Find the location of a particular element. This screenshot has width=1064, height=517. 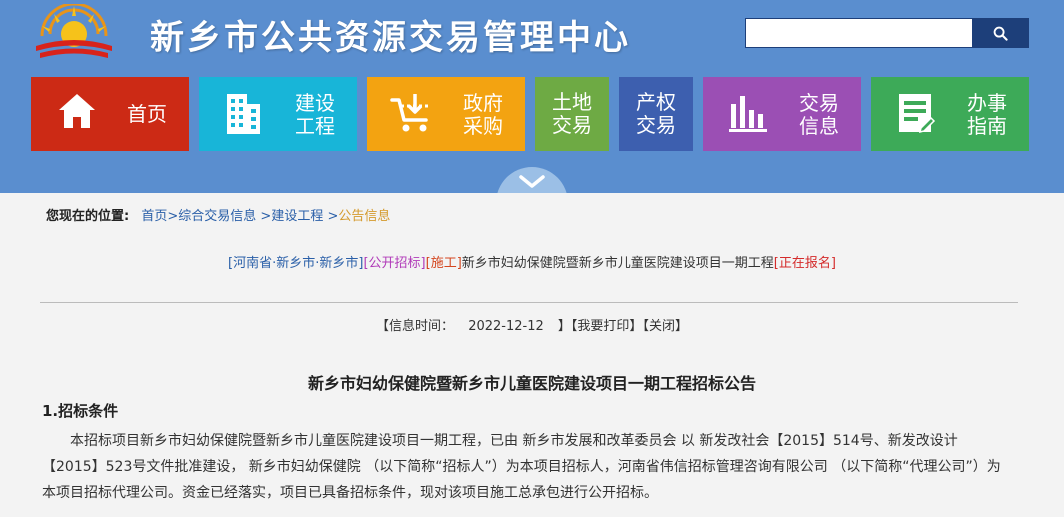

nav-construction-label: 建设 工程 is located at coordinates (315, 115).